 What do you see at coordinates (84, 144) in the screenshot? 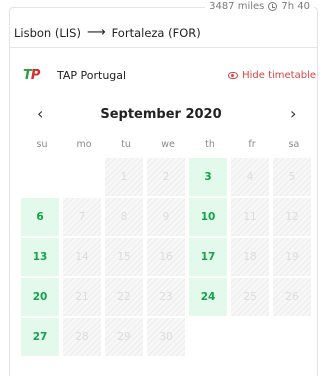
I see `weekday-label: mo` at bounding box center [84, 144].